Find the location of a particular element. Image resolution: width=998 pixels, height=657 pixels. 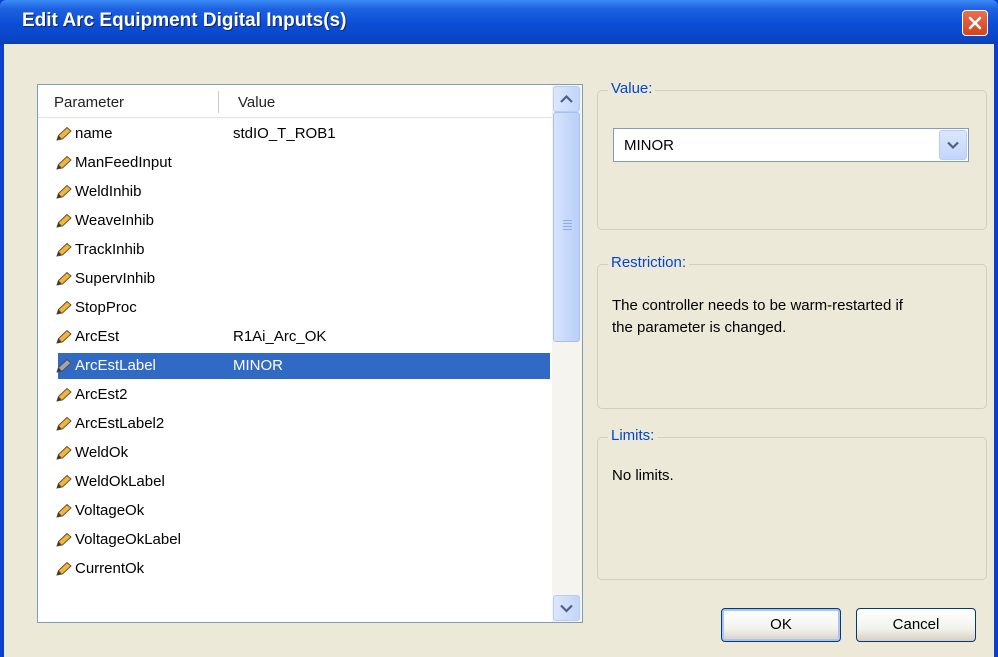

list-item: ManFeedInput is located at coordinates (295, 162).